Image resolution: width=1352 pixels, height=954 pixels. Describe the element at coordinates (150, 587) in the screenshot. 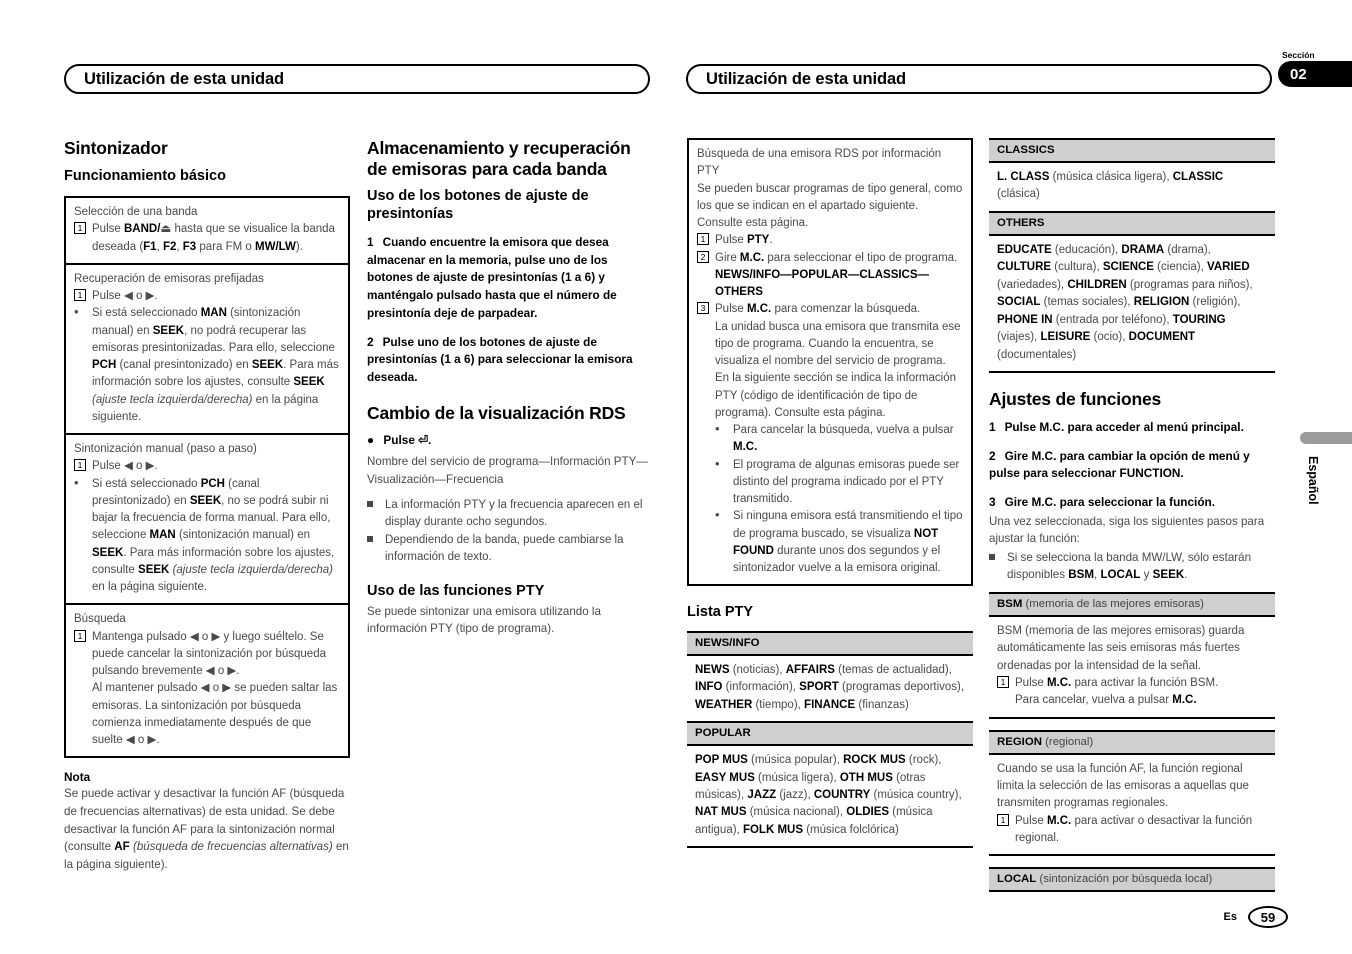

I see `plain-text: en la página siguiente.` at that location.